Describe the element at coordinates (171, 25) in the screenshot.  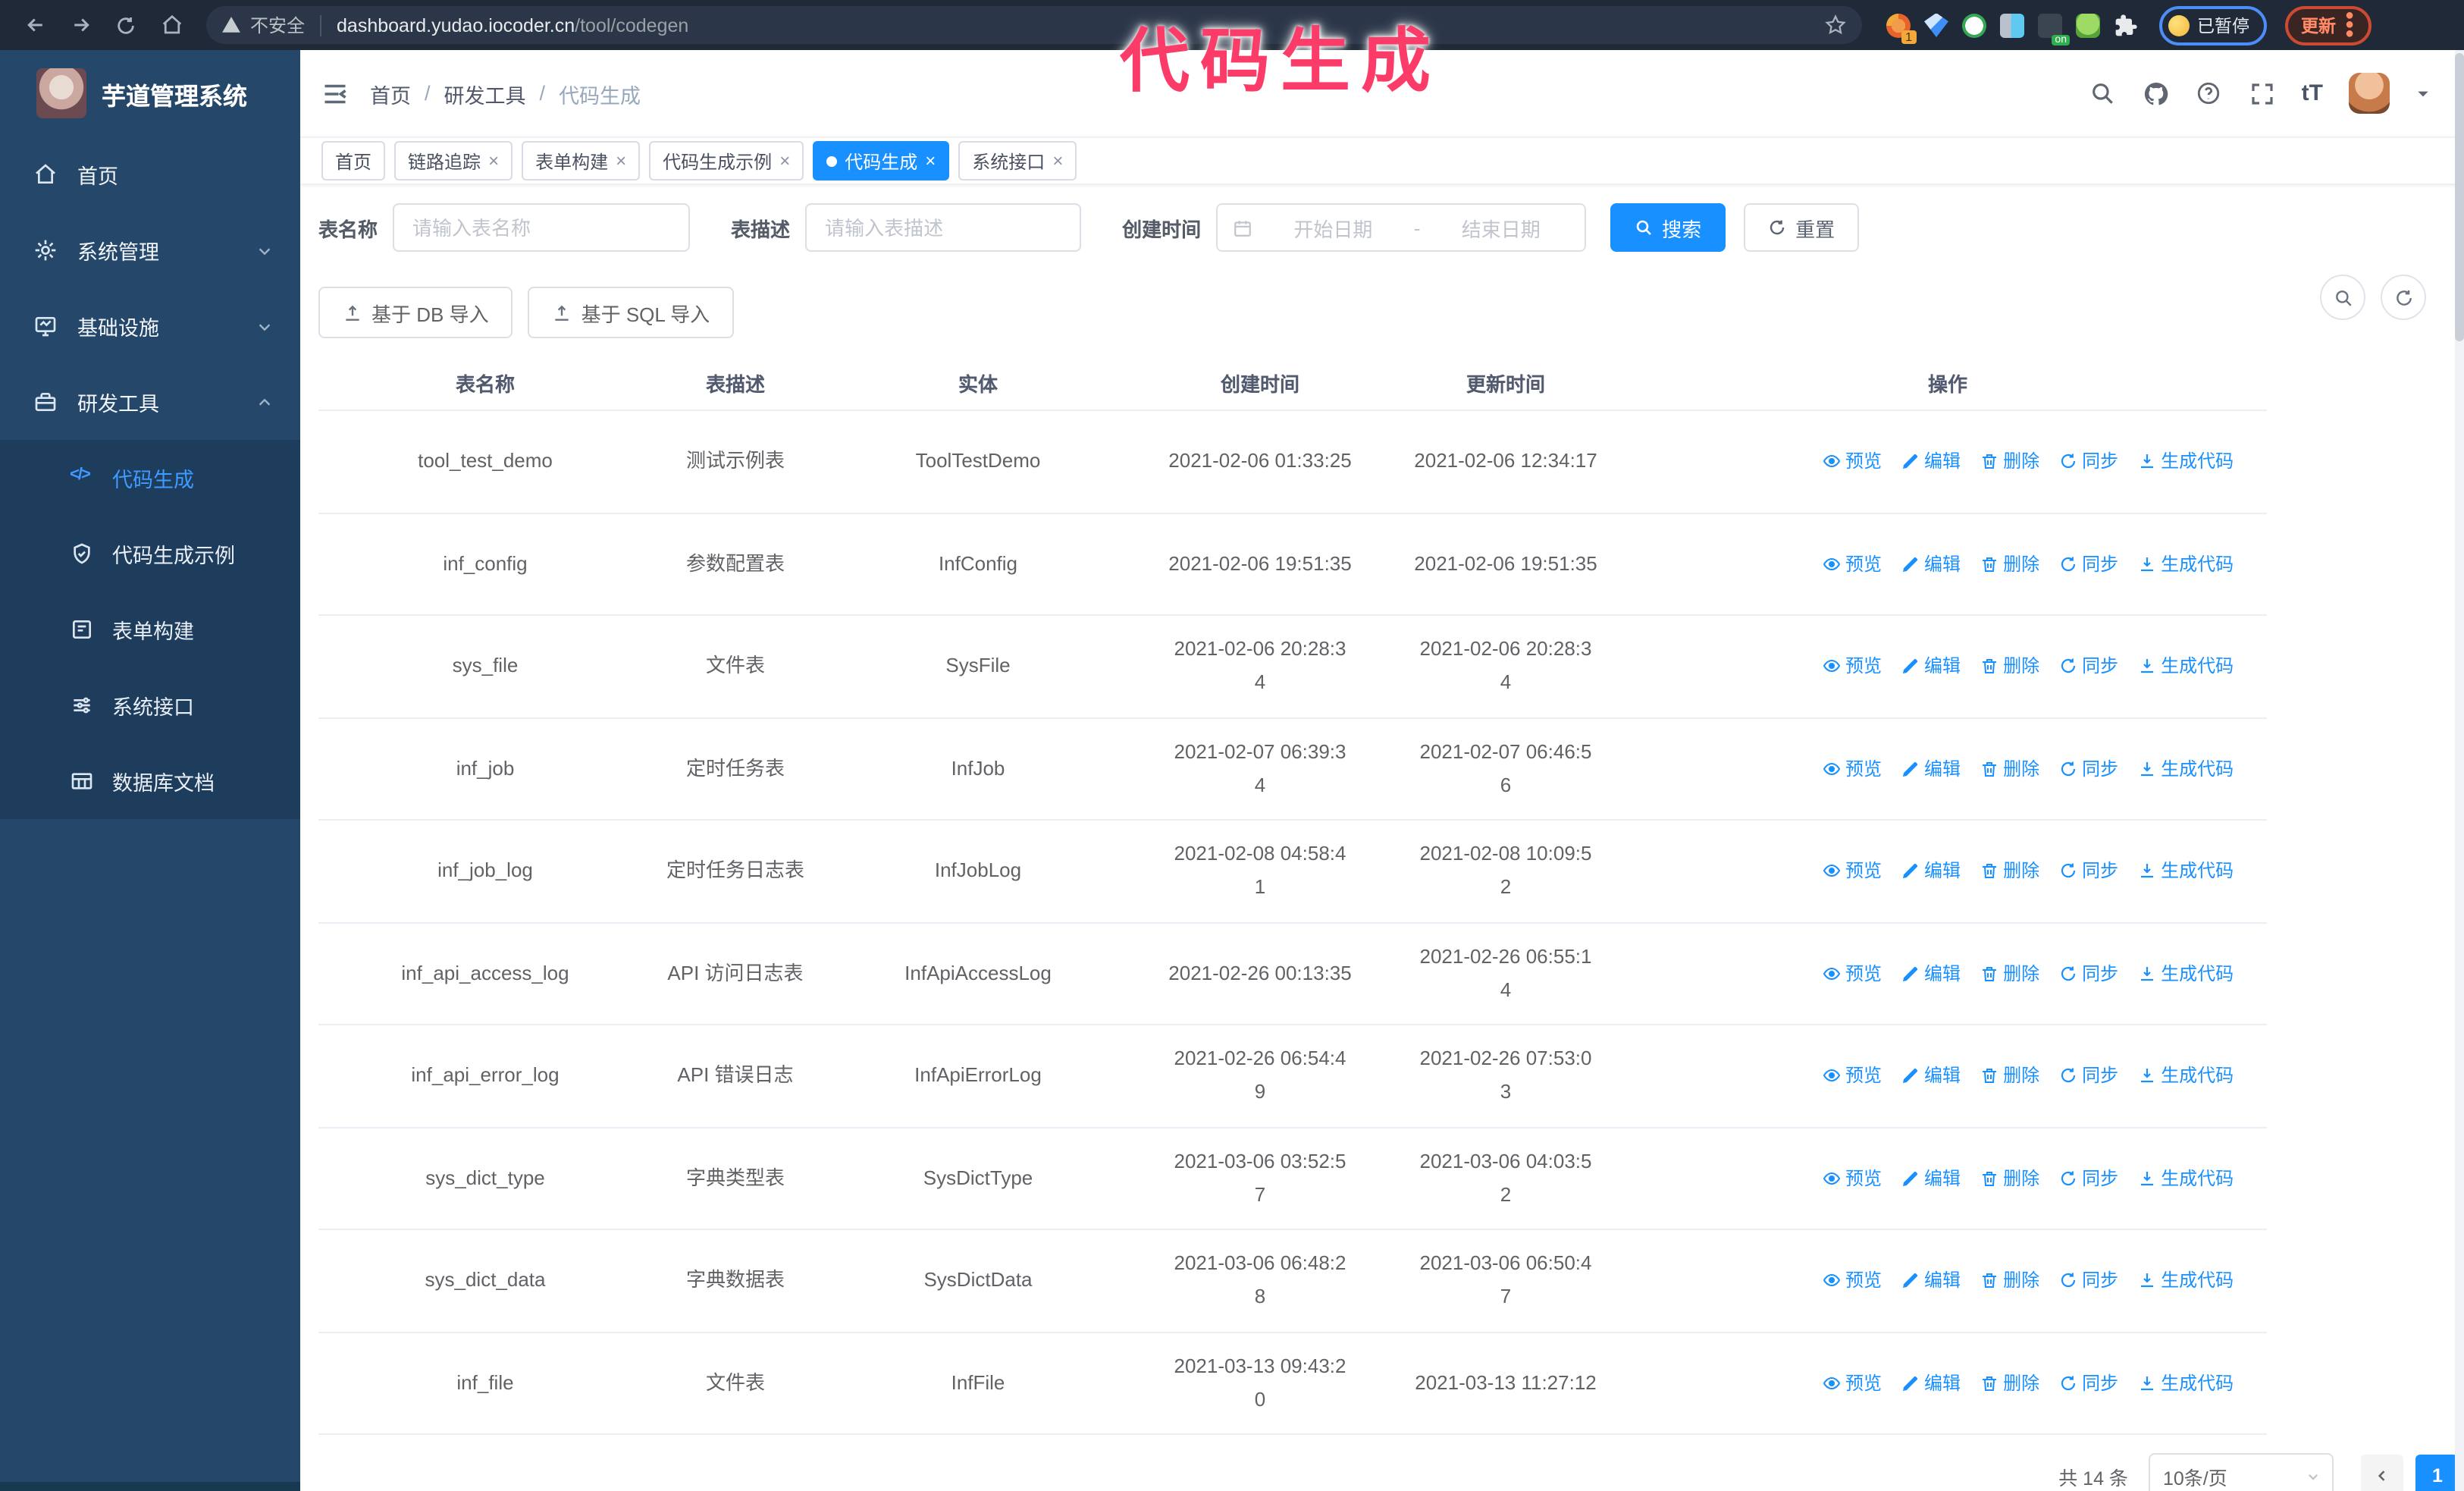
I see `home-icon` at that location.